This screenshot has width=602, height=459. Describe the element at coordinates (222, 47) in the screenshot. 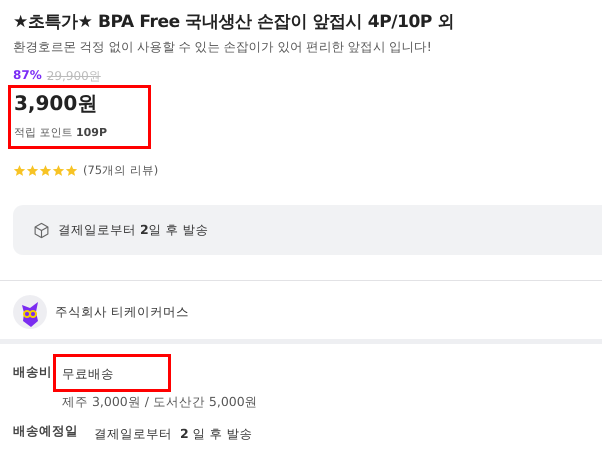

I see `product-subtitle: 환경호르몬 걱정 없이 사용할 수 있는 손잡이가 있어 편리한 앞접시 입니다!` at that location.